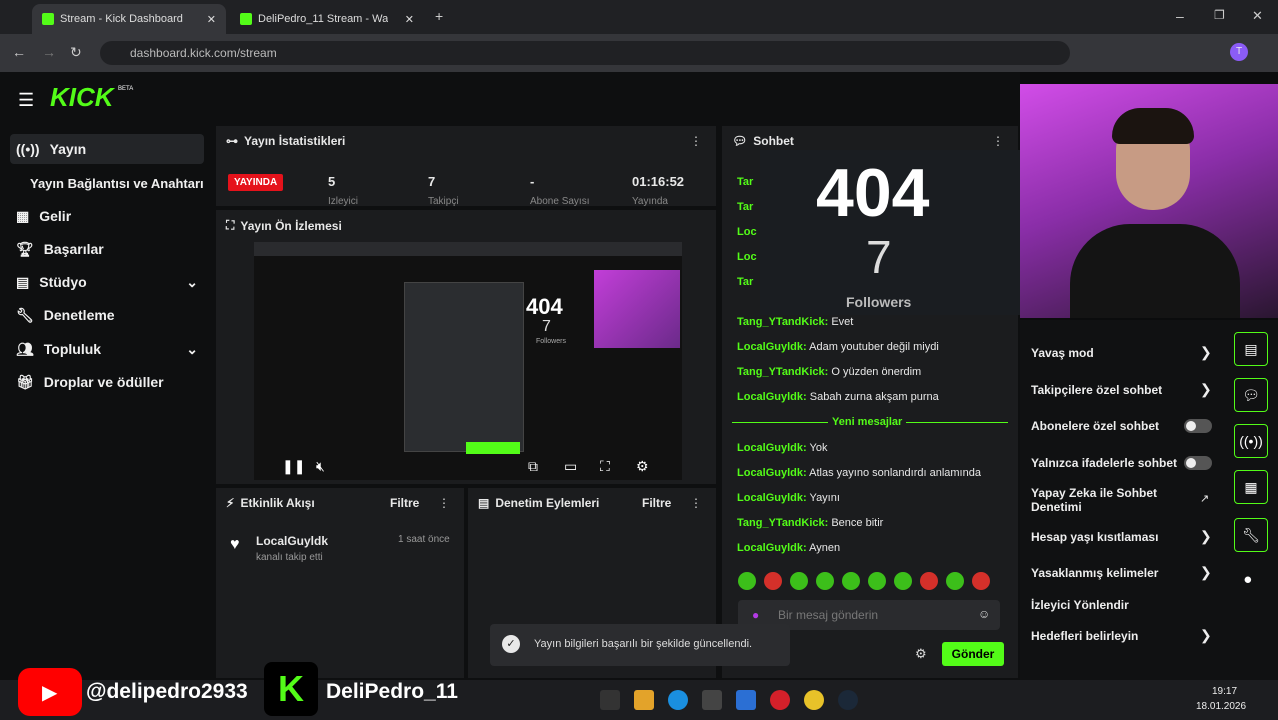 Image resolution: width=1278 pixels, height=720 pixels. I want to click on sidebar-item-basarilar: 🏆︎ Başarılar, so click(107, 249).